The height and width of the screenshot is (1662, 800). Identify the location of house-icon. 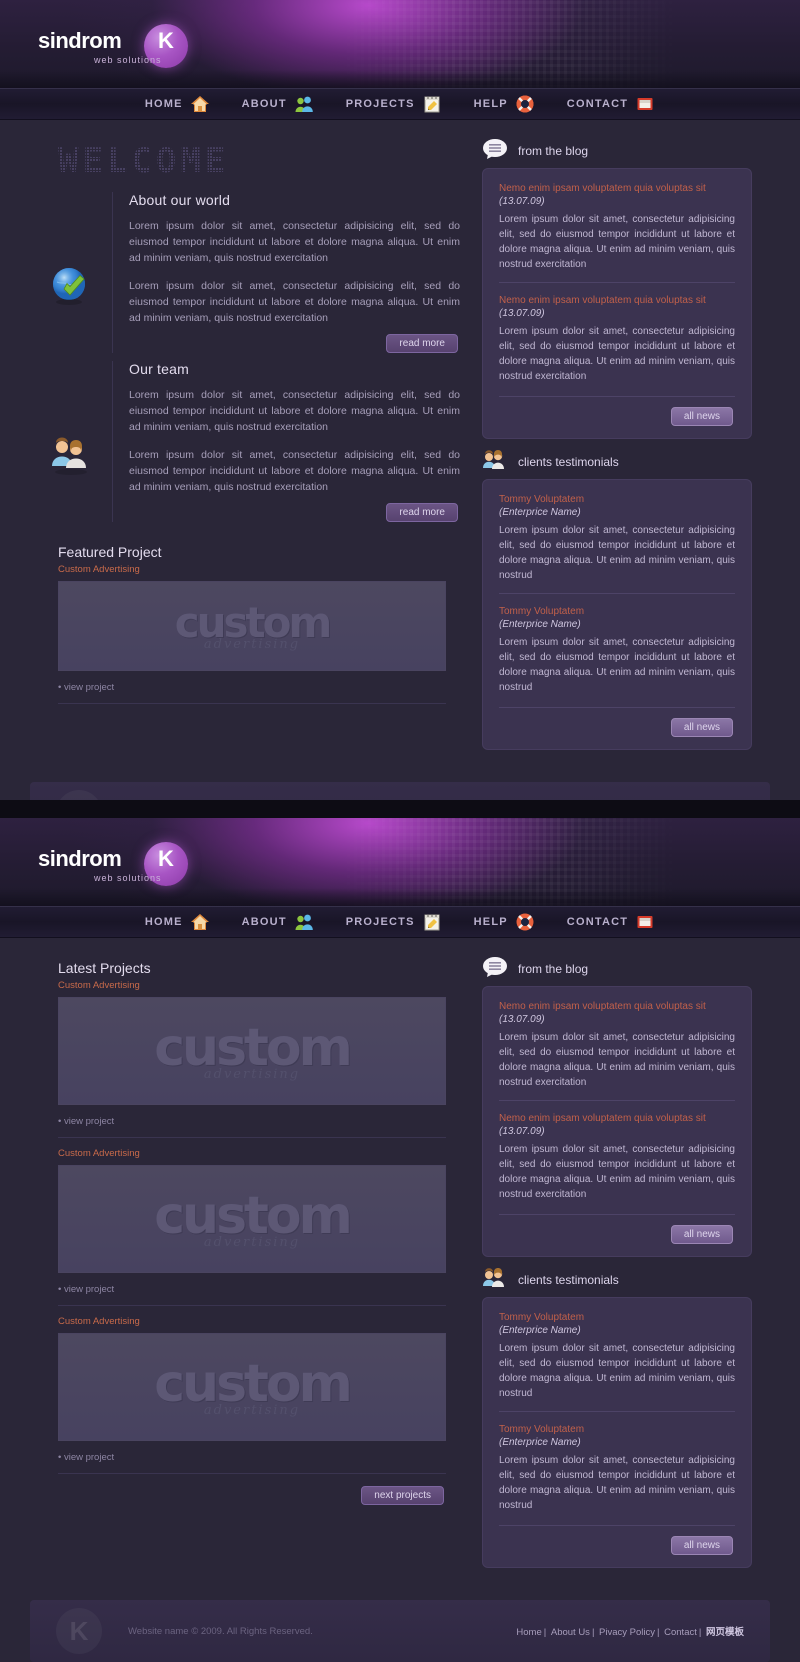
(200, 922).